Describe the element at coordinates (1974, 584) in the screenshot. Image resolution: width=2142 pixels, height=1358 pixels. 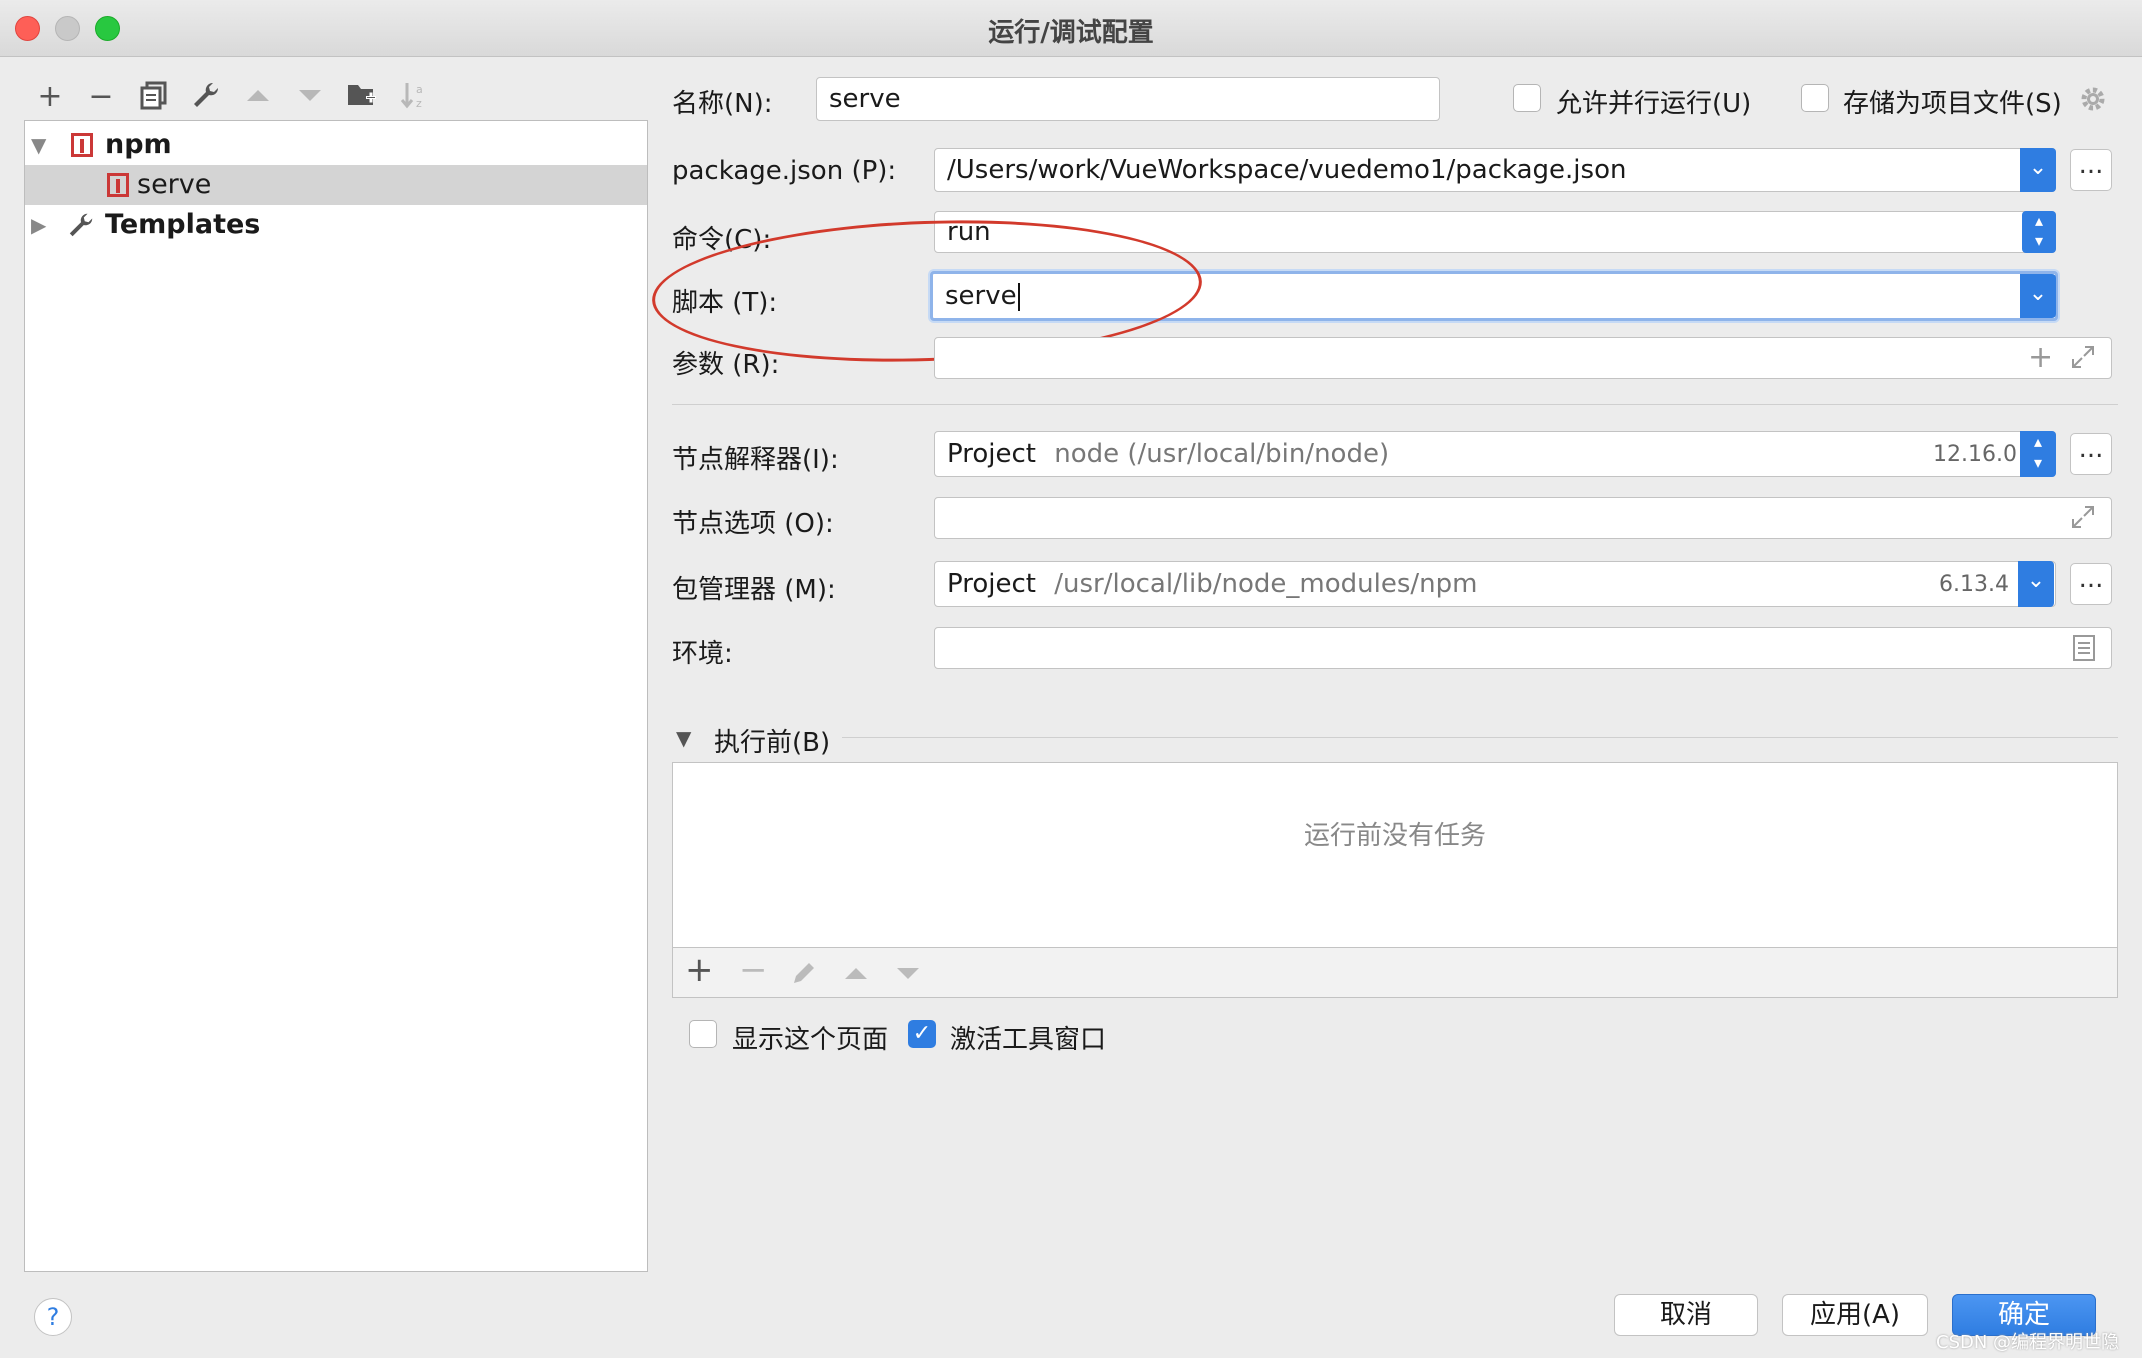
I see `package-manager-version: 6.13.4` at that location.